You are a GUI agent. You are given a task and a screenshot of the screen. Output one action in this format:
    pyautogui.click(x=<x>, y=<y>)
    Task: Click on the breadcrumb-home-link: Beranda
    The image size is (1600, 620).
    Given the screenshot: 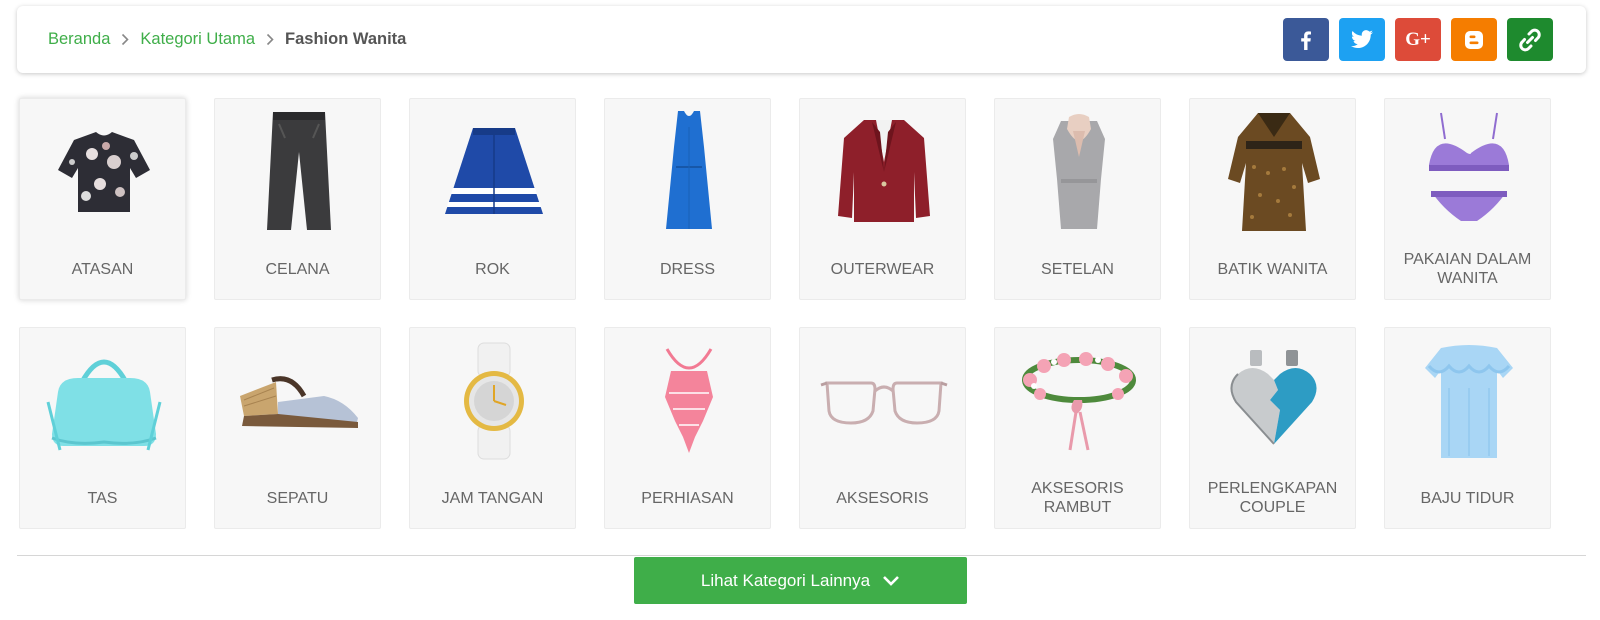 What is the action you would take?
    pyautogui.click(x=79, y=39)
    